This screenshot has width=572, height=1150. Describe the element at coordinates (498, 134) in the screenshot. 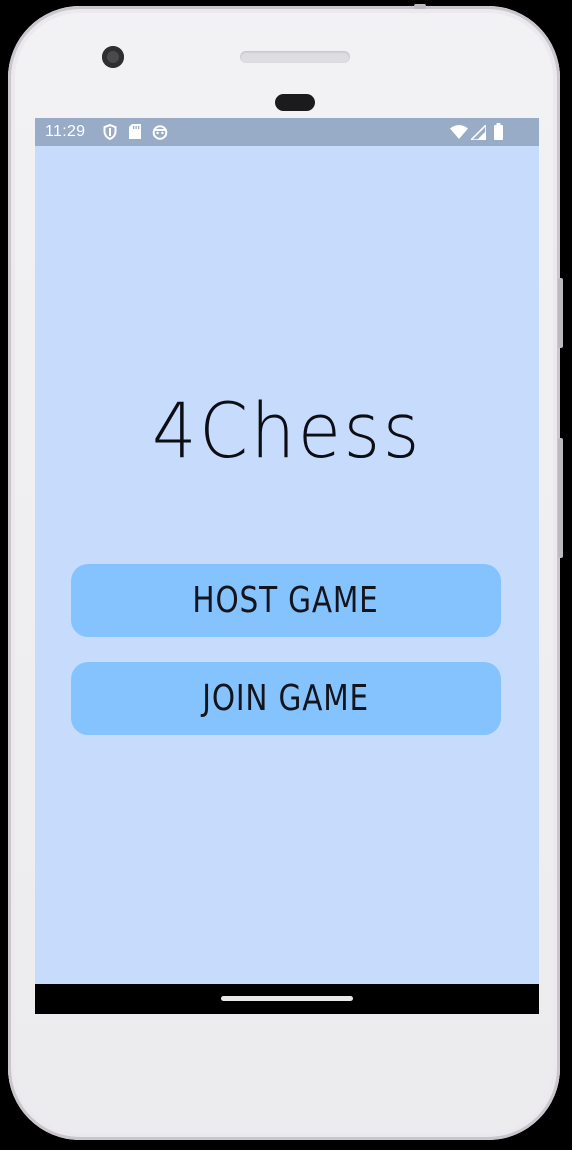

I see `battery-icon` at that location.